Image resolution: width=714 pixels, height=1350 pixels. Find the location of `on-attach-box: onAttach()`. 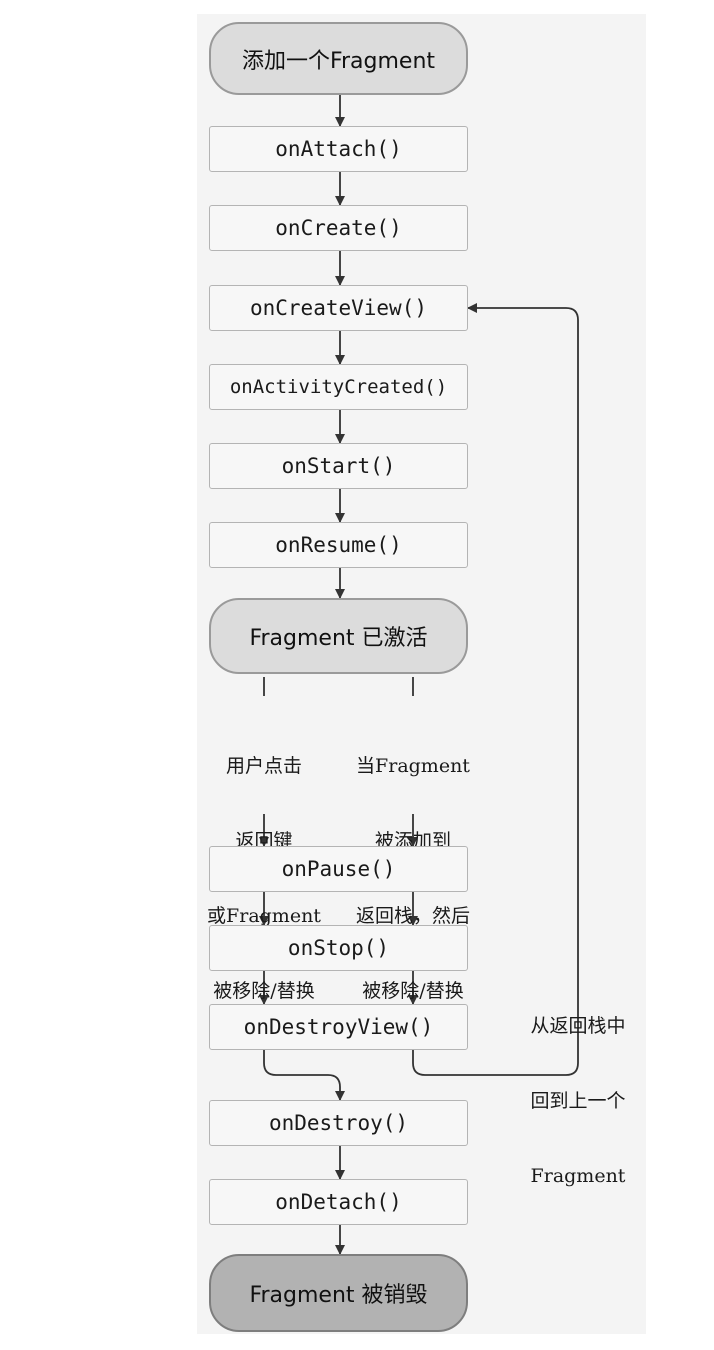

on-attach-box: onAttach() is located at coordinates (338, 149).